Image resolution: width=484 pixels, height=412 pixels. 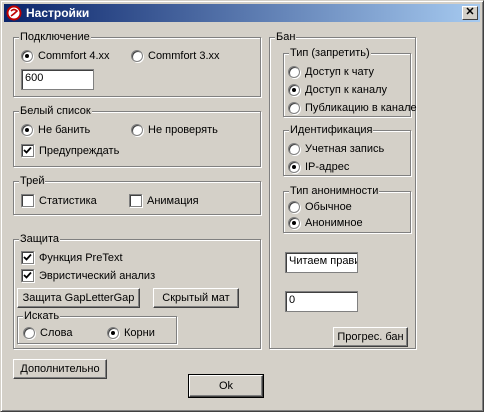 I want to click on ip-radio: IP-адрес, so click(x=318, y=167).